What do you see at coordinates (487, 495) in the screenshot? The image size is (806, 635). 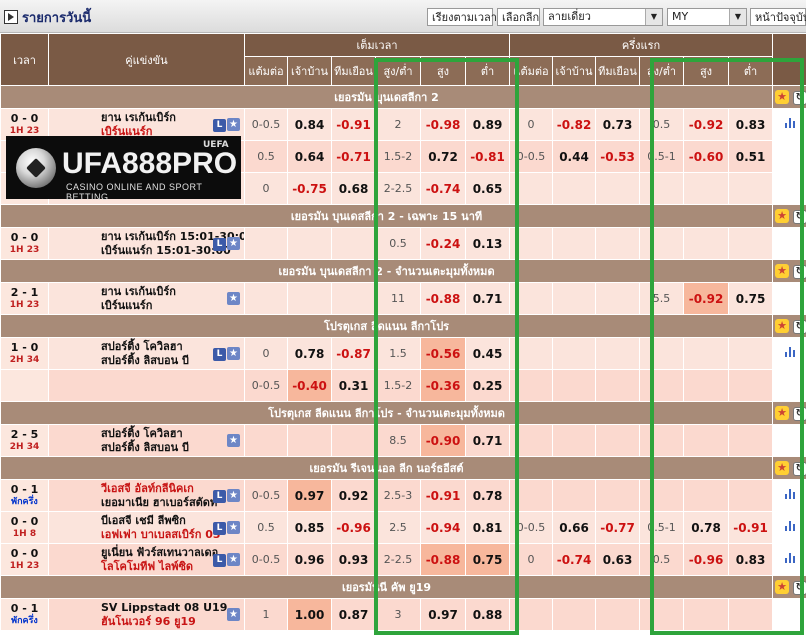 I see `odds-ft-under: 0.78` at bounding box center [487, 495].